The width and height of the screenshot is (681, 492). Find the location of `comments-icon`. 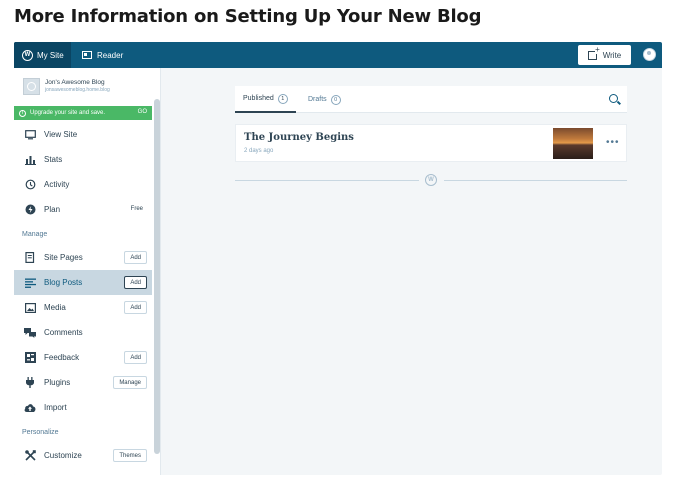

comments-icon is located at coordinates (30, 333).